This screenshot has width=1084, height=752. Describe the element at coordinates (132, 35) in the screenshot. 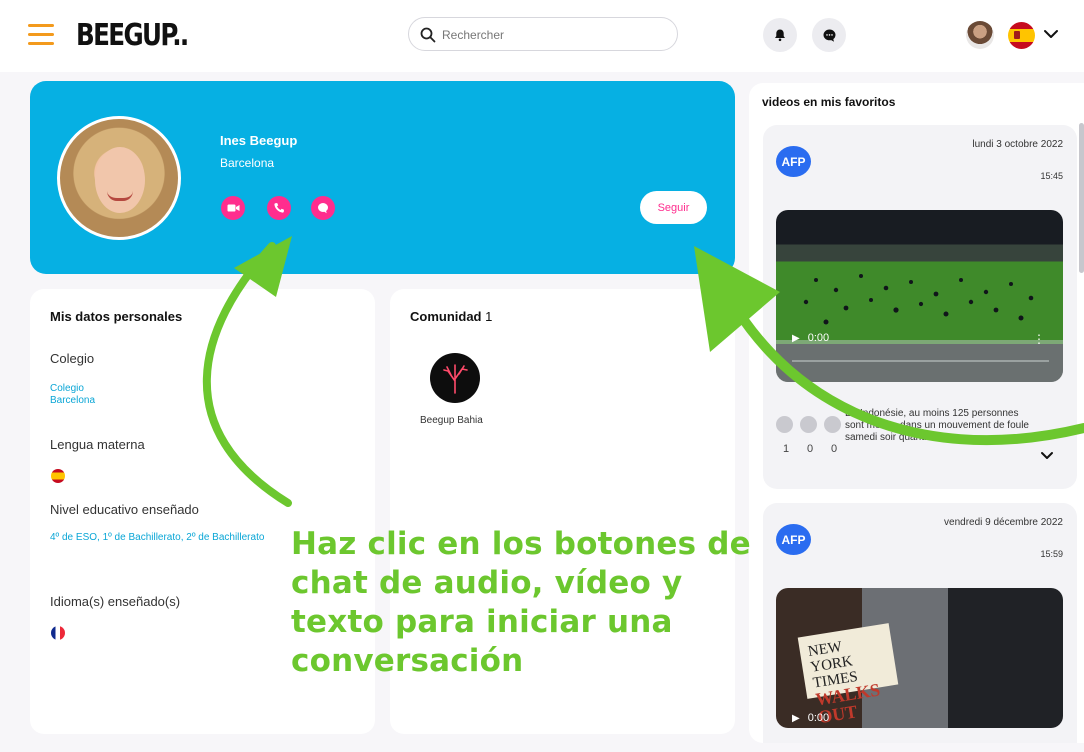

I see `app-logo: BEEGUP..` at that location.